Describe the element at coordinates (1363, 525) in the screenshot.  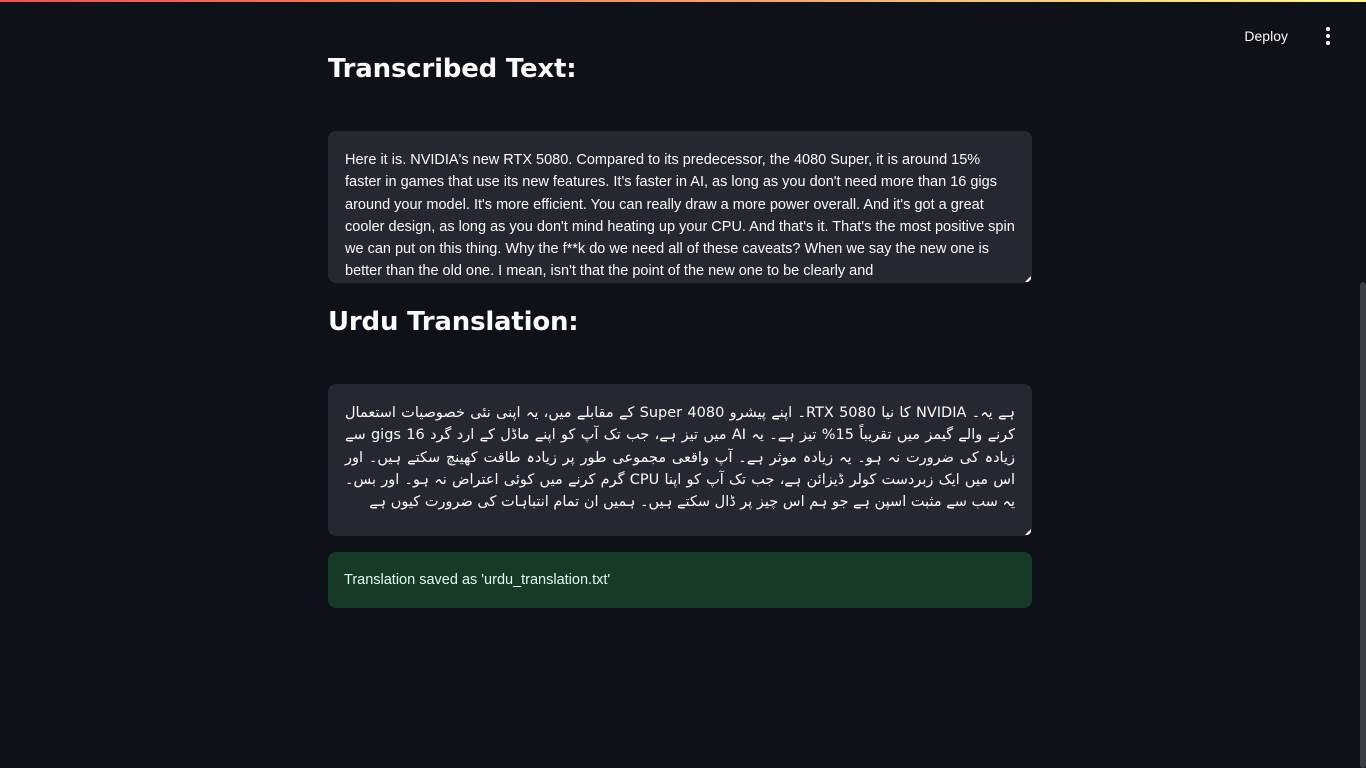
I see `vertical-scrollbar` at that location.